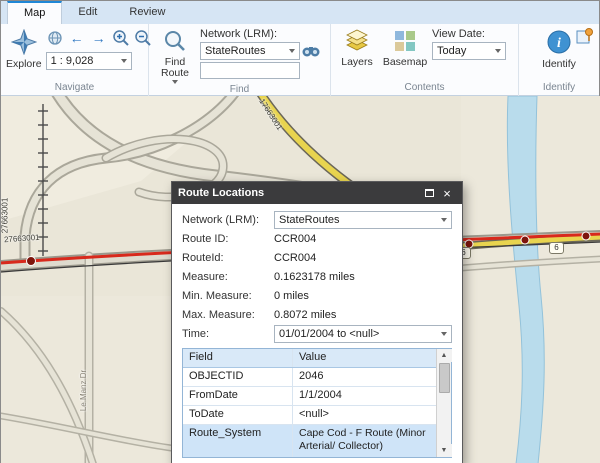  I want to click on view-date-combo: Today, so click(469, 51).